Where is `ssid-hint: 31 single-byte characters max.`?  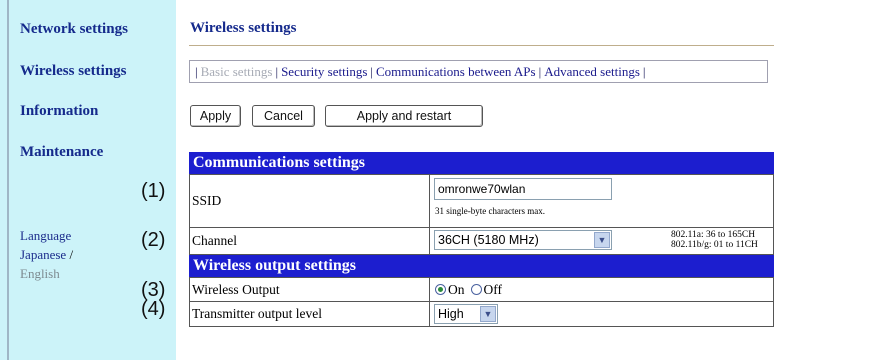 ssid-hint: 31 single-byte characters max. is located at coordinates (490, 211).